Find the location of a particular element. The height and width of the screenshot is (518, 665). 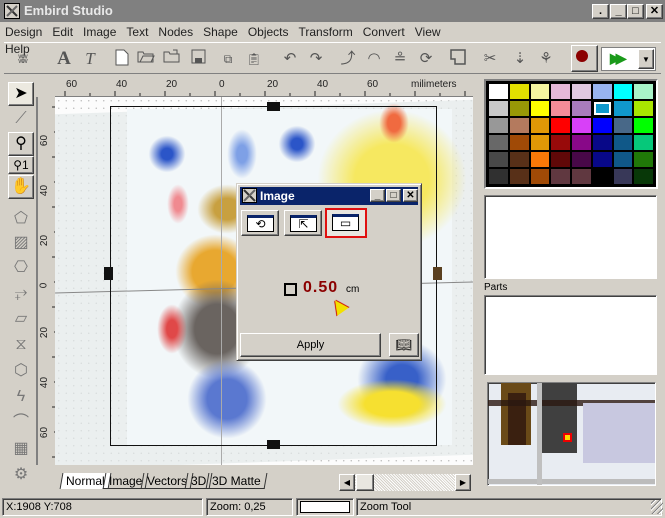

text-icon: A is located at coordinates (64, 59).